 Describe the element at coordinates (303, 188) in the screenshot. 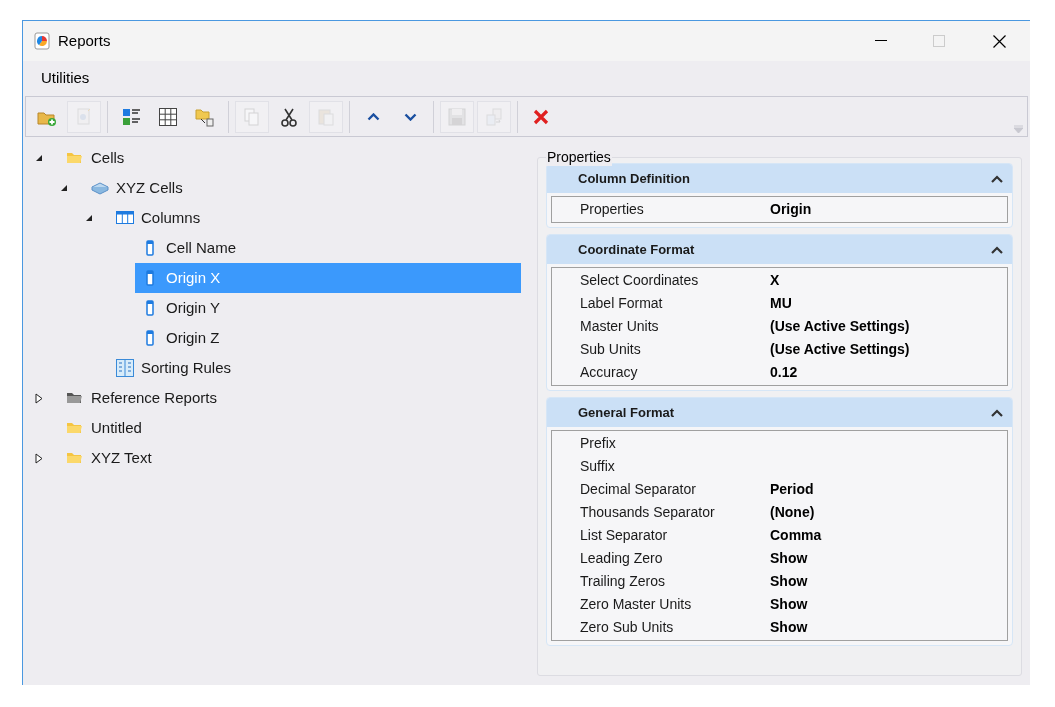

I see `tree-item: XYZ Cells` at that location.